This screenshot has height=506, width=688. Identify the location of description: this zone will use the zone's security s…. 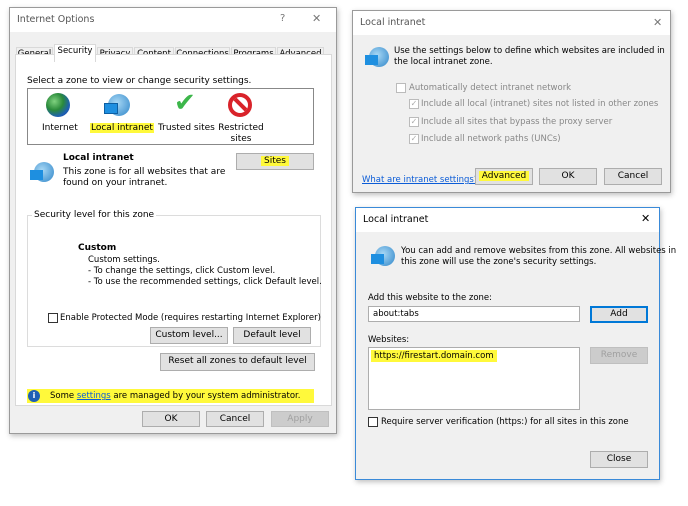
(499, 262).